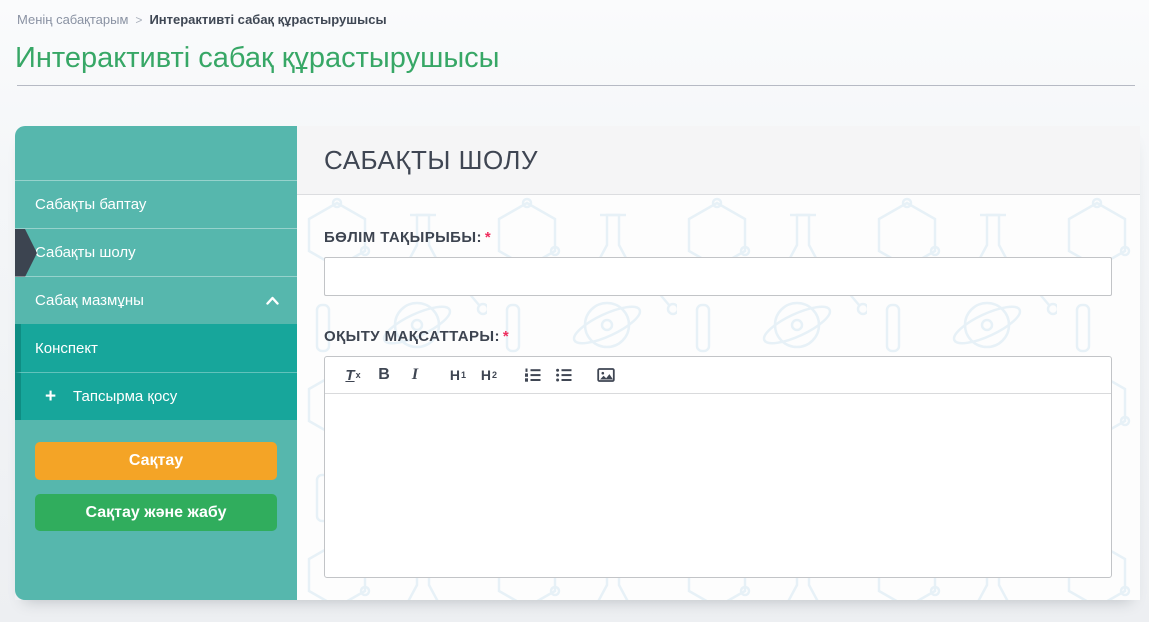 The width and height of the screenshot is (1149, 622). What do you see at coordinates (66, 348) in the screenshot?
I see `sidebar-item-label: Конспект` at bounding box center [66, 348].